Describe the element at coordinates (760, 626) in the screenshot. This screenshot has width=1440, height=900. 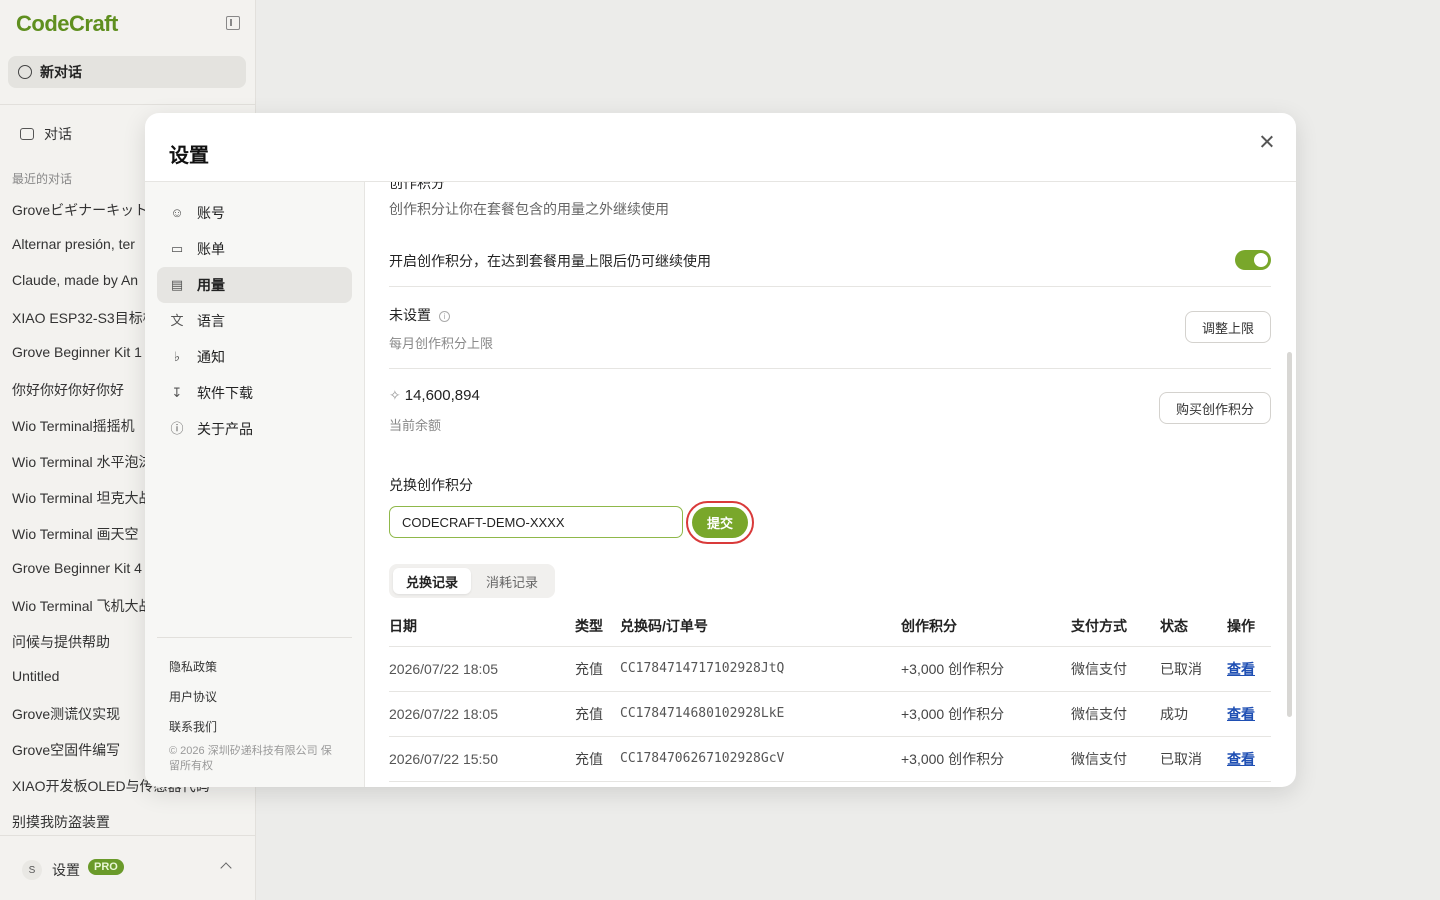
I see `column-header: 兑换码/订单号` at that location.